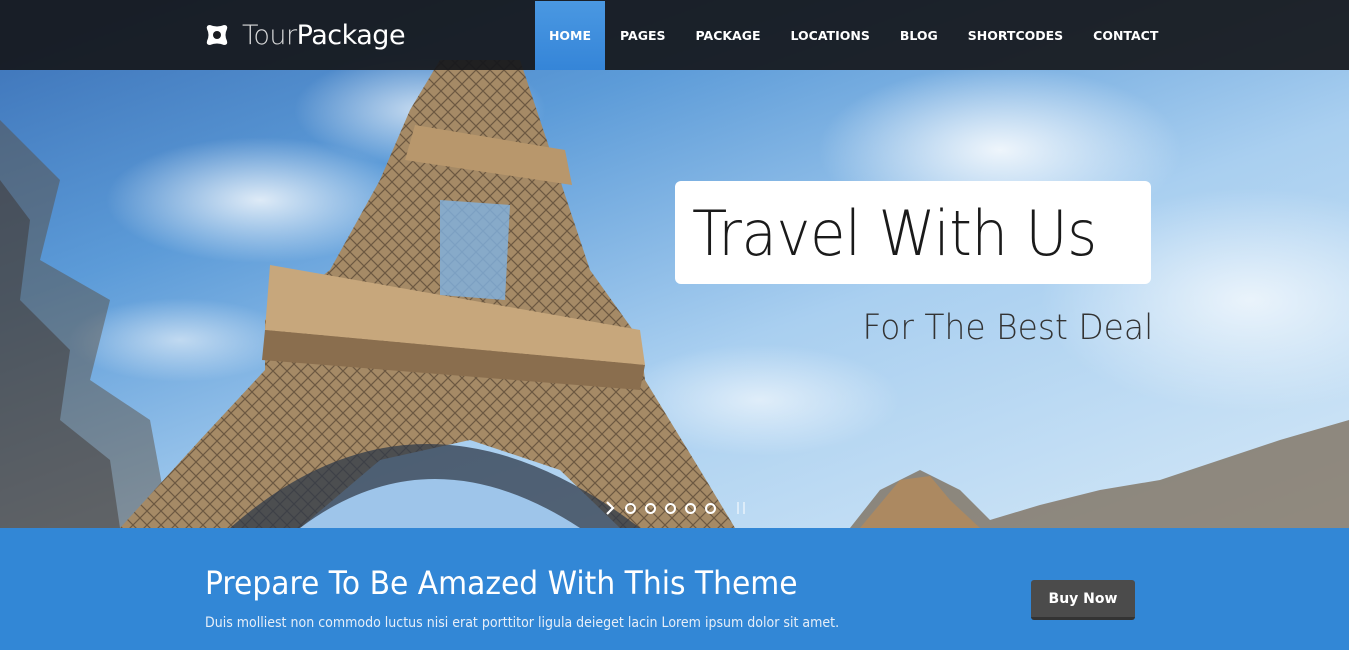  I want to click on trees-left, so click(85, 324).